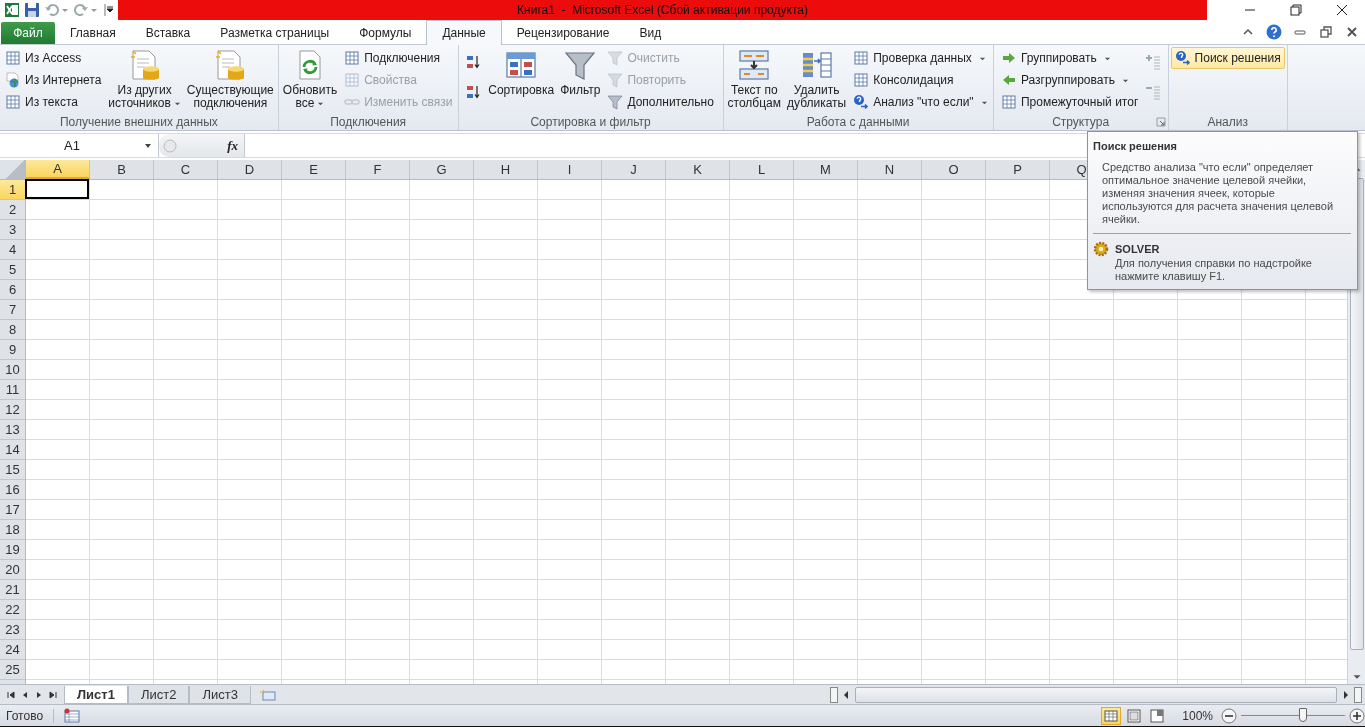  What do you see at coordinates (385, 32) in the screenshot?
I see `ribbon-tab: Формулы` at bounding box center [385, 32].